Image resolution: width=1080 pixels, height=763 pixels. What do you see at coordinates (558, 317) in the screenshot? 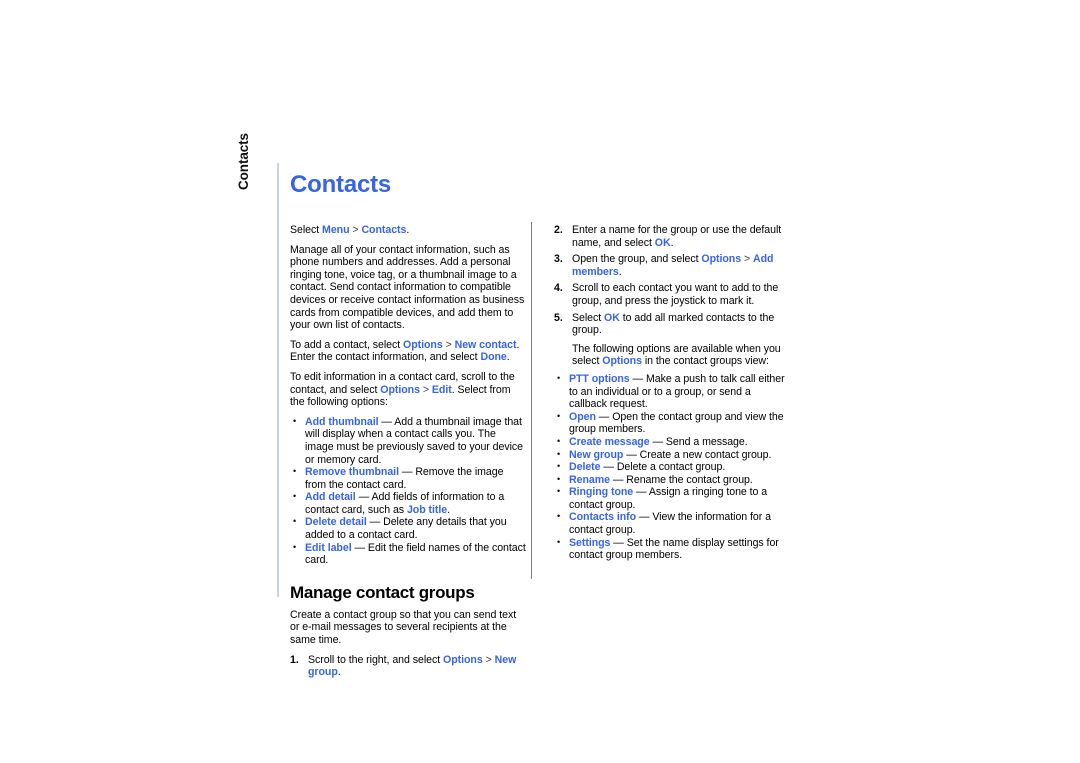
I see `step-number: 5.` at bounding box center [558, 317].